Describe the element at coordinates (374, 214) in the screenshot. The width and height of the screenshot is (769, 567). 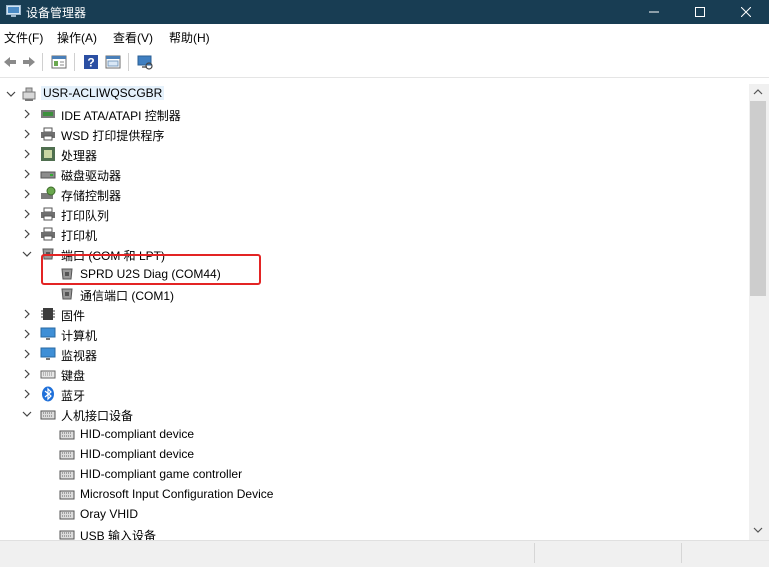
I see `tree-item-print-queue: 打印队列` at that location.